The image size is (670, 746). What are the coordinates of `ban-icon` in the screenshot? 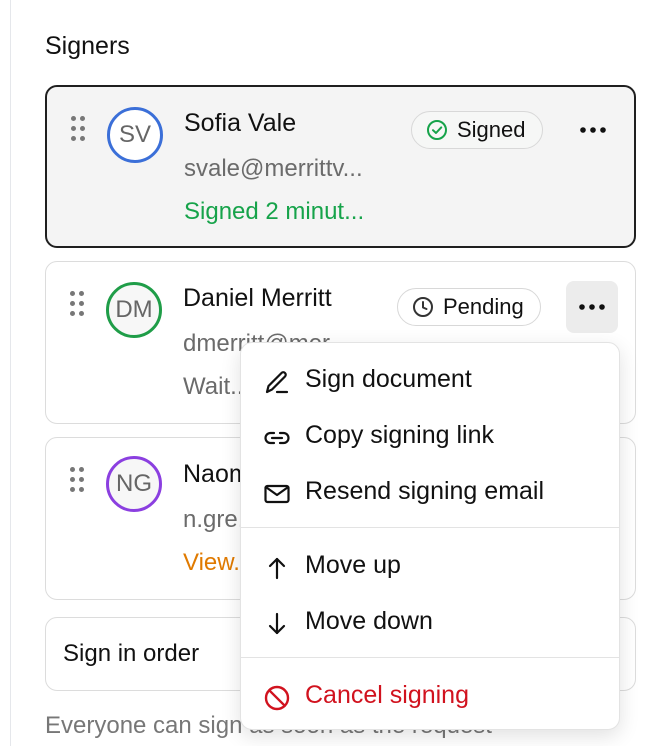 It's located at (277, 698).